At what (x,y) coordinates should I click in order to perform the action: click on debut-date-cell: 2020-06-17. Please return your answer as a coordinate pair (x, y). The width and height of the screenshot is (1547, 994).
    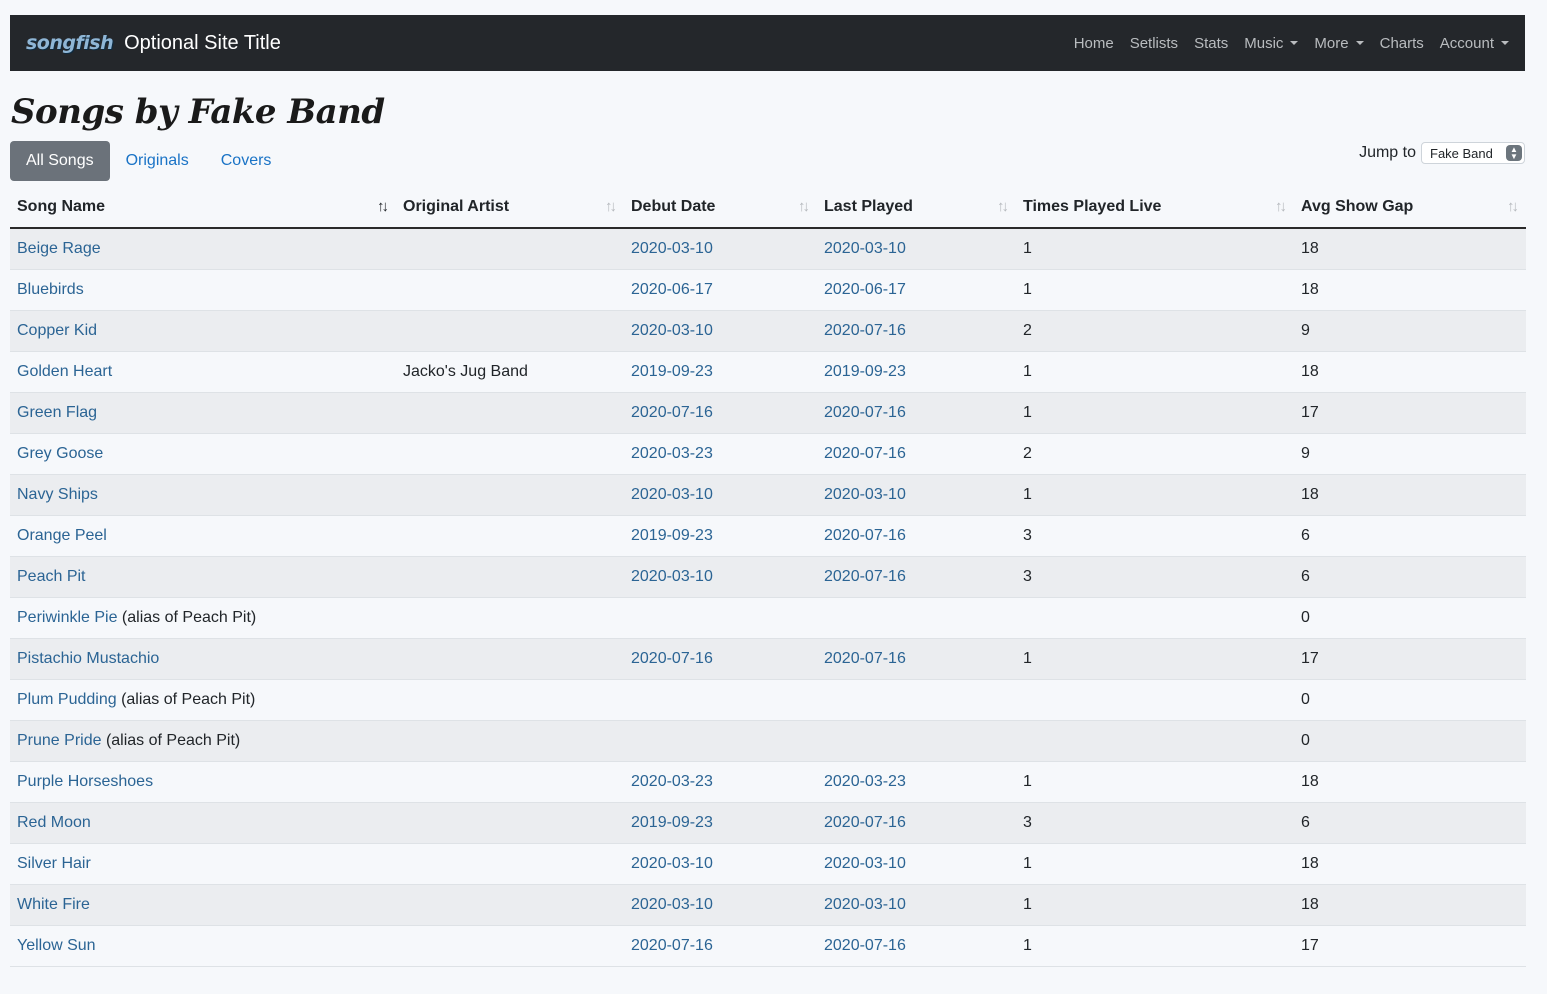
    Looking at the image, I should click on (720, 290).